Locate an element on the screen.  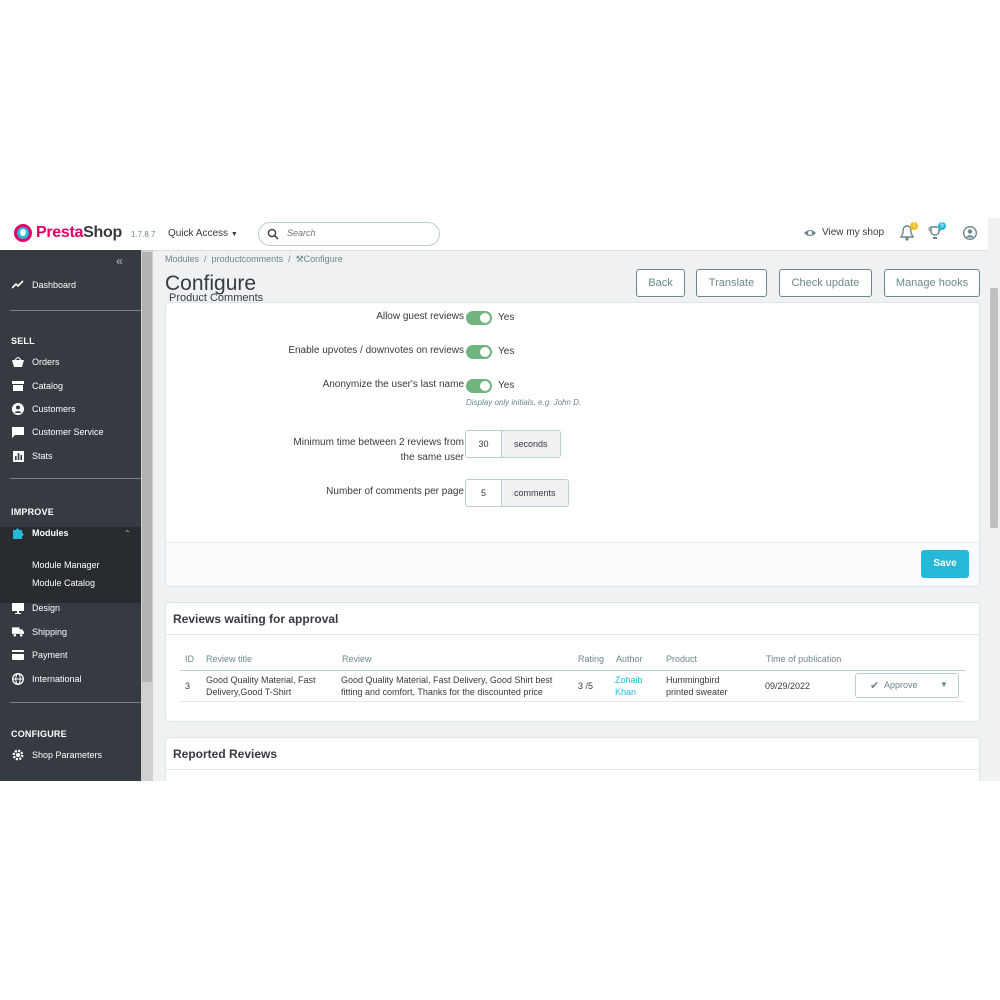
account-circle-icon is located at coordinates (18, 409).